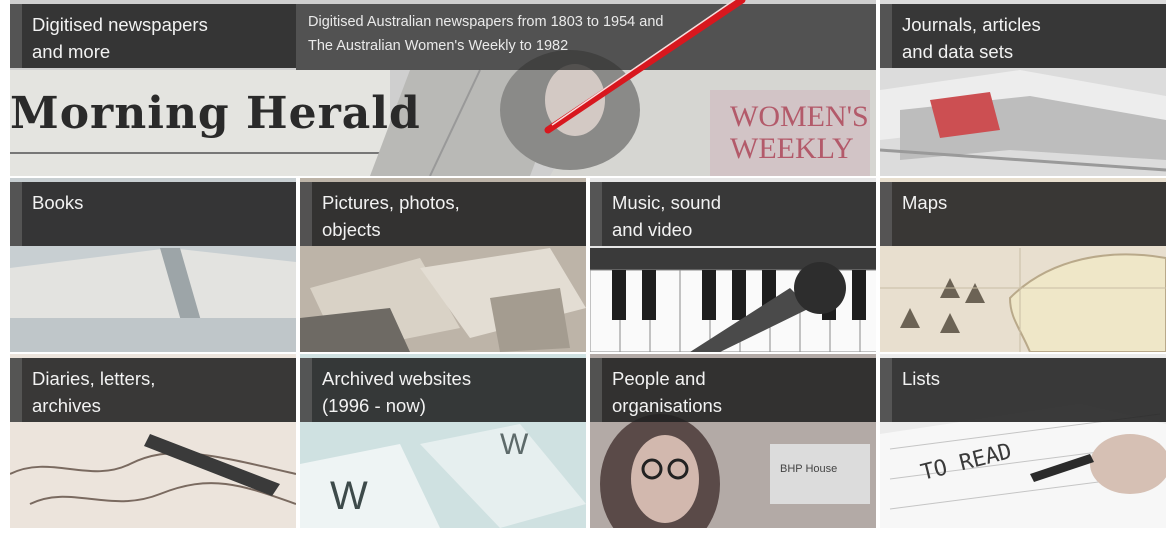 The image size is (1176, 538). Describe the element at coordinates (792, 148) in the screenshot. I see `masthead-weekly: WEEKLY` at that location.